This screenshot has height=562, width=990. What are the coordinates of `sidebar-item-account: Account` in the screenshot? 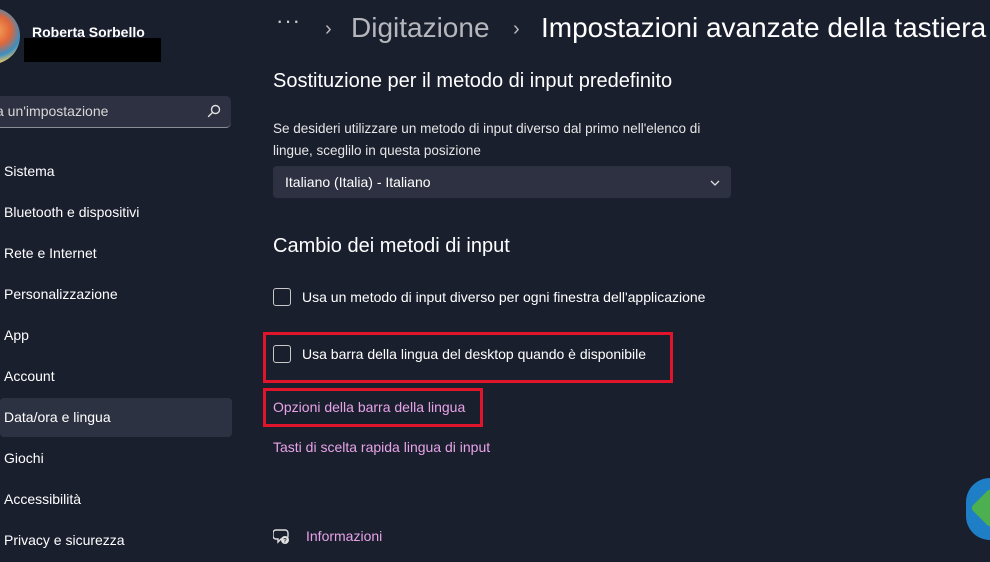 It's located at (116, 376).